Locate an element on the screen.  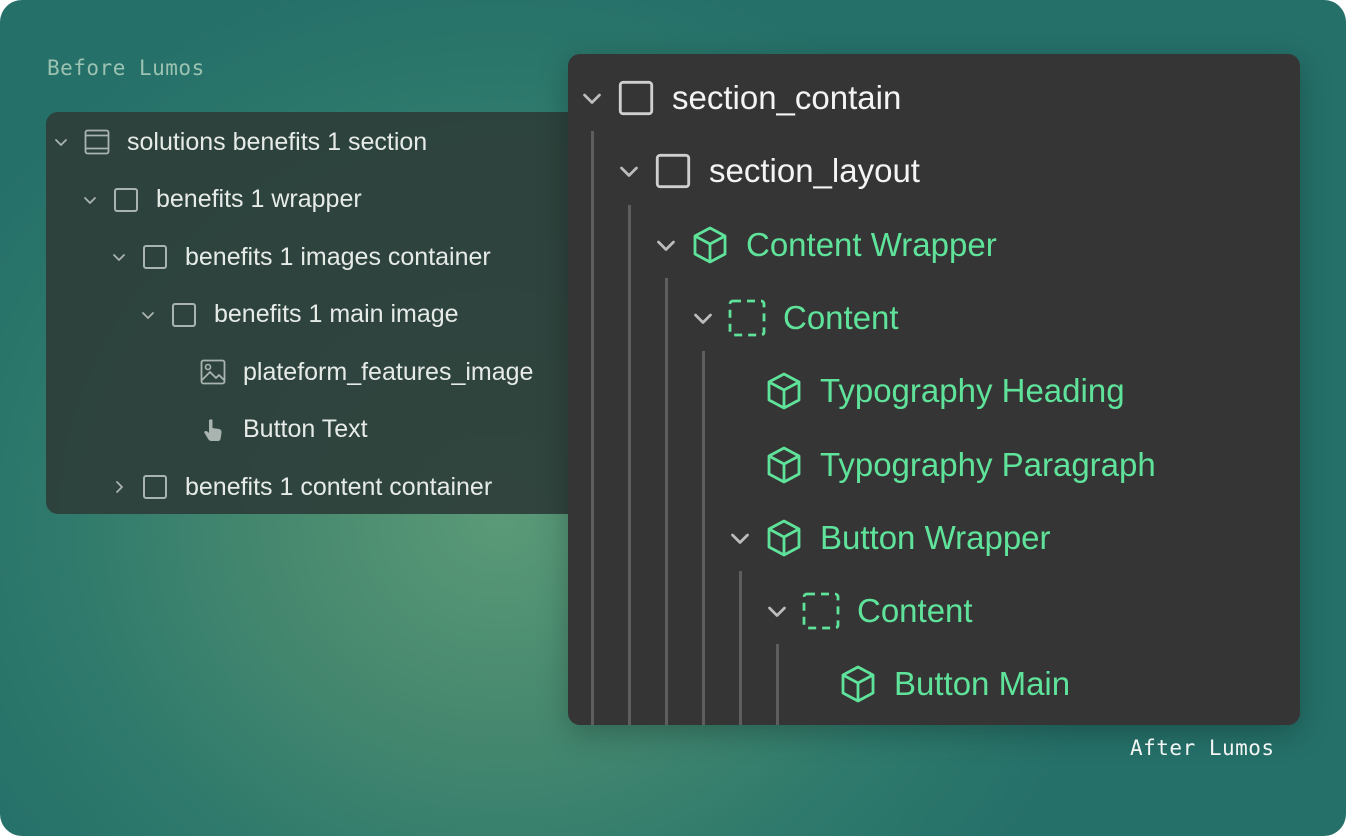
before-tree-item-label: benefits 1 content container is located at coordinates (339, 486).